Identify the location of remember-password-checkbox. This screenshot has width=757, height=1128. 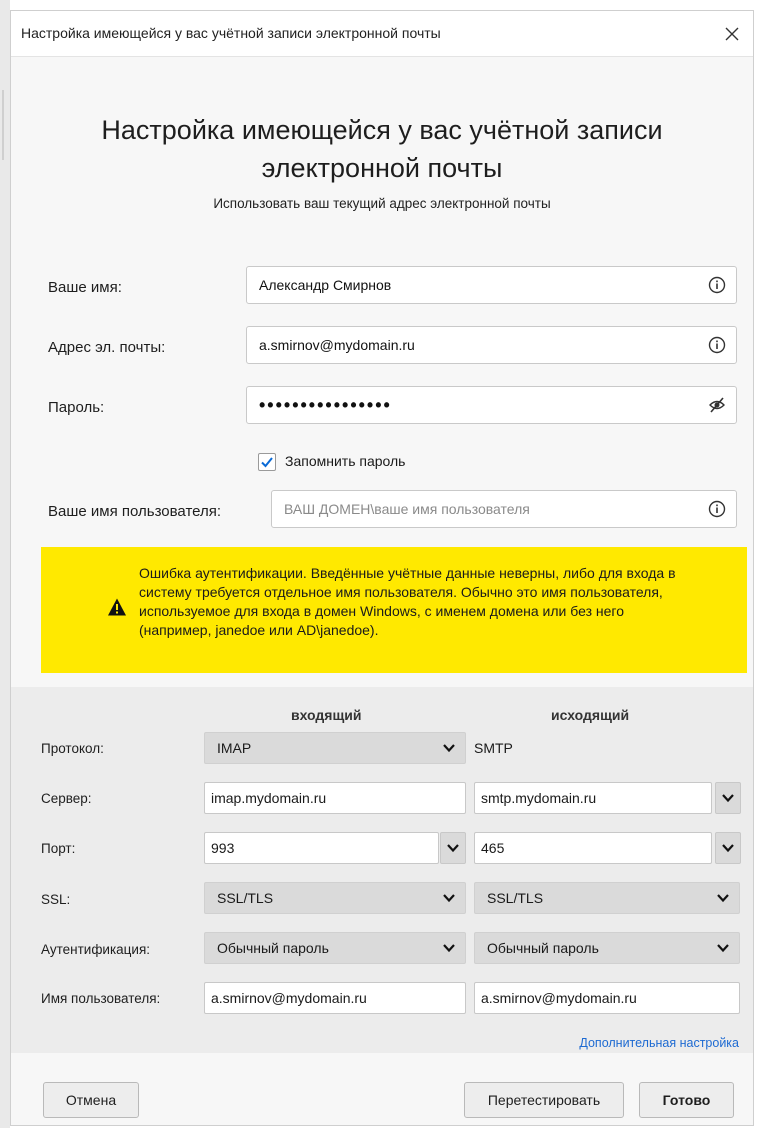
(267, 462).